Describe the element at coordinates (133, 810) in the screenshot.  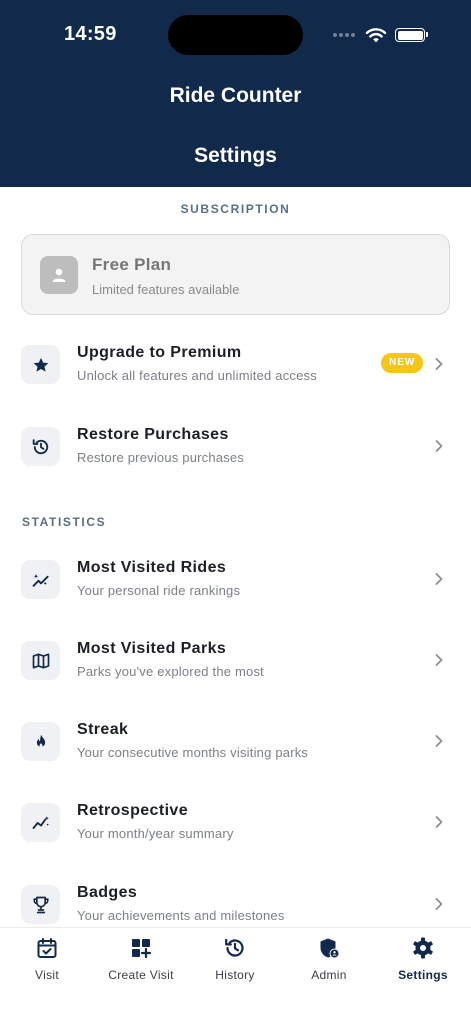
I see `row-title: Retrospective` at that location.